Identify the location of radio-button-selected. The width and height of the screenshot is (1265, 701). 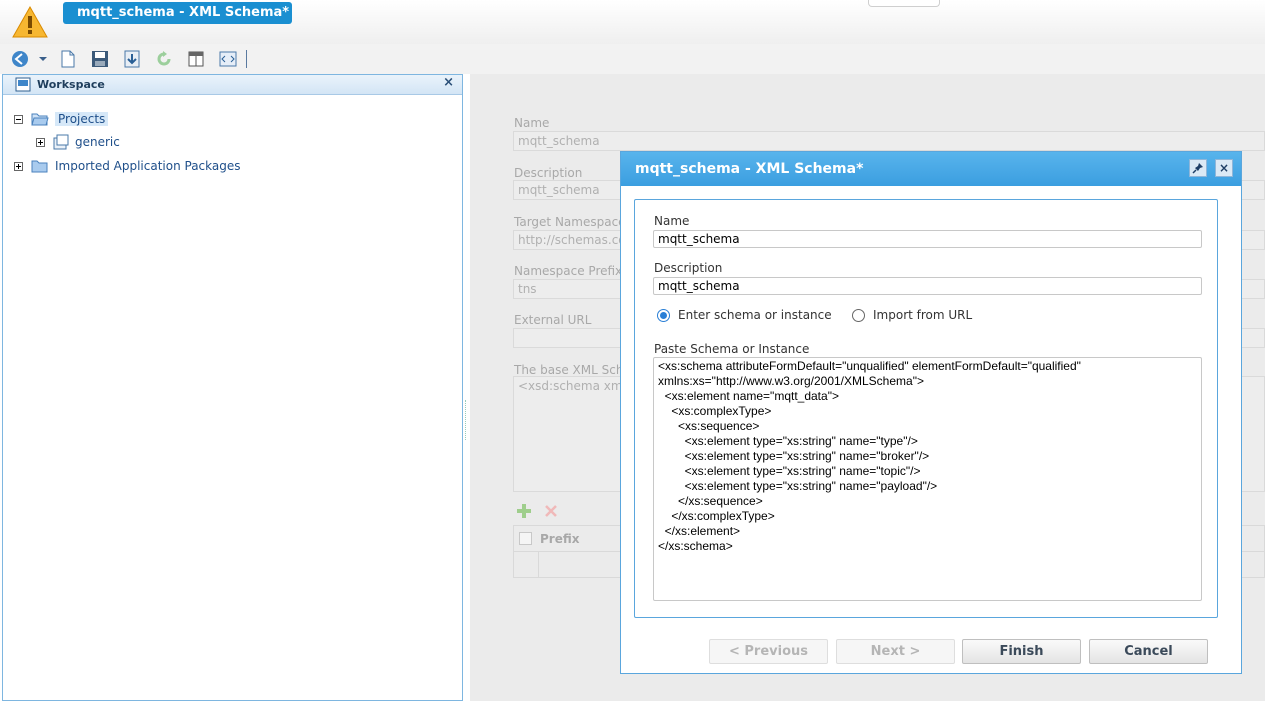
(663, 315).